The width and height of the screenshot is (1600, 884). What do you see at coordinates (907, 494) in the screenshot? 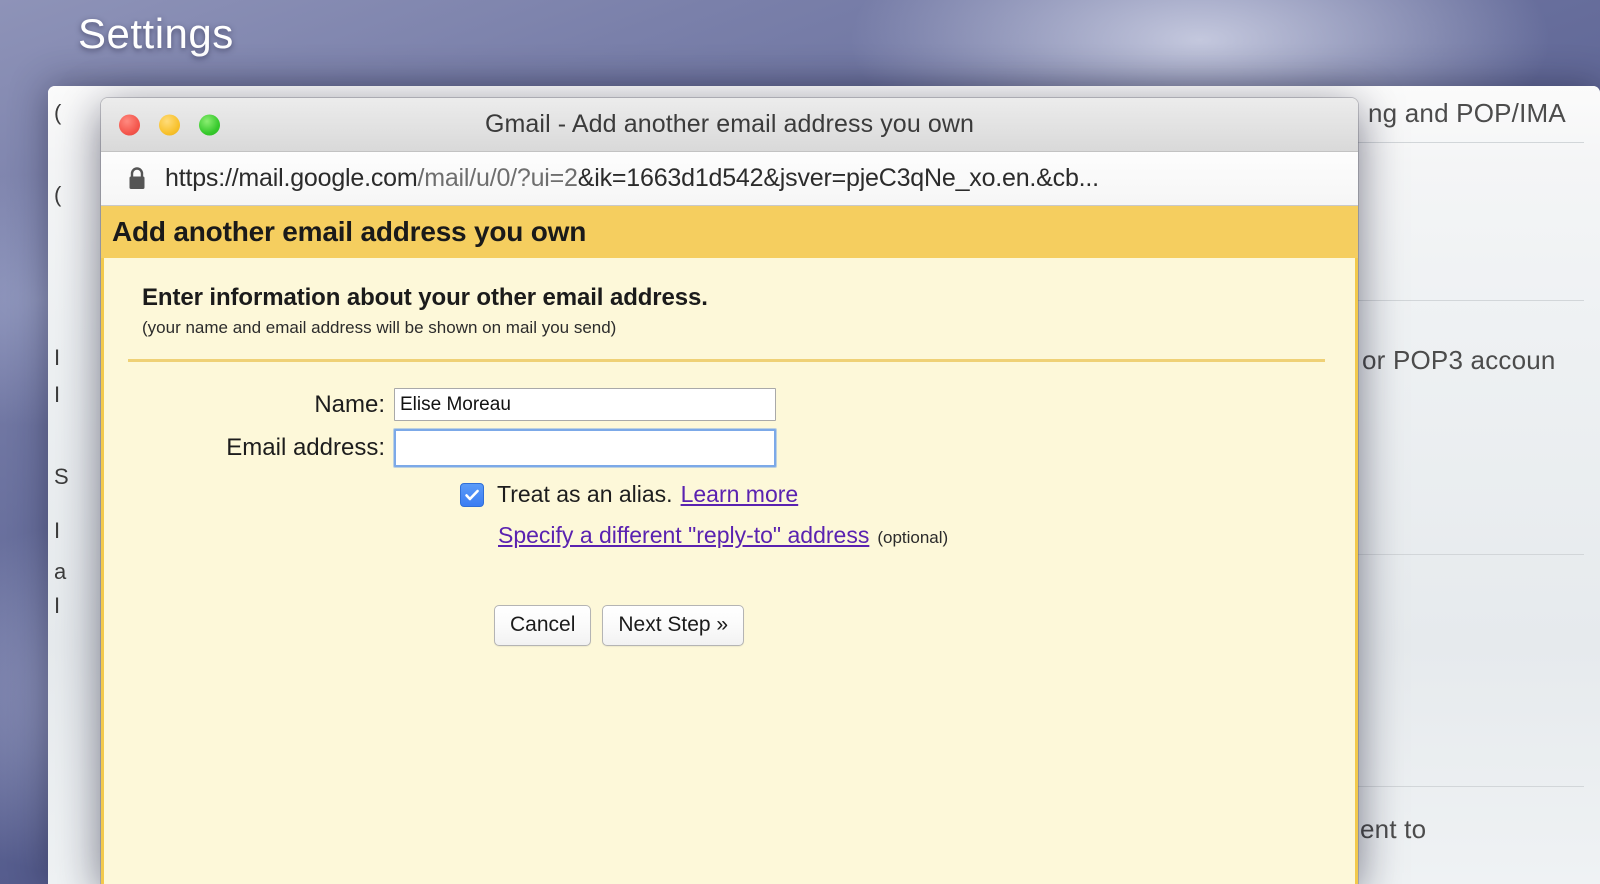
I see `alias-row: Treat as an alias. Learn more` at bounding box center [907, 494].